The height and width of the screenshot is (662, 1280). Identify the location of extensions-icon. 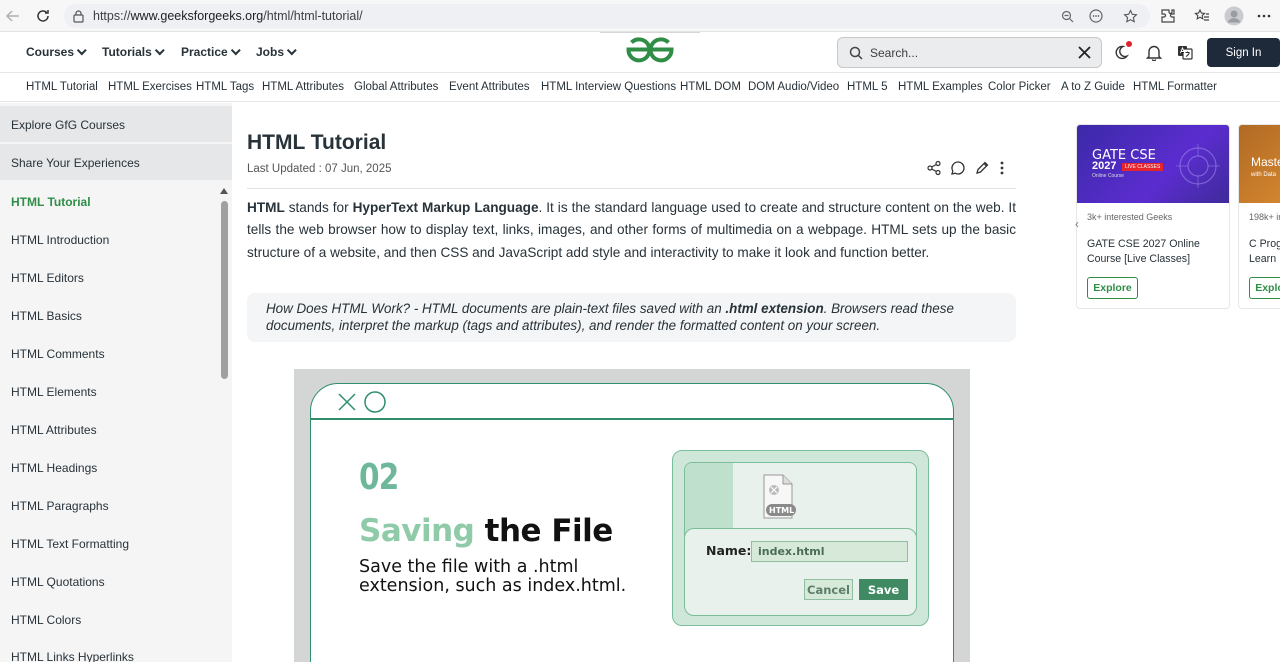
(1168, 16).